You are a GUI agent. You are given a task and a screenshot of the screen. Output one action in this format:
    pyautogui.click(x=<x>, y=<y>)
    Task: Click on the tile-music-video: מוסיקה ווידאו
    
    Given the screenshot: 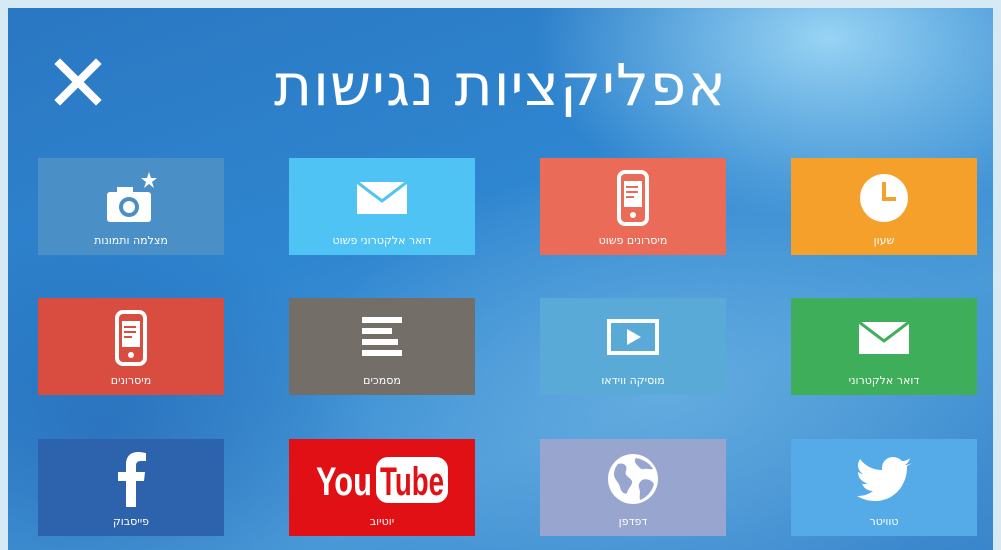 What is the action you would take?
    pyautogui.click(x=633, y=346)
    